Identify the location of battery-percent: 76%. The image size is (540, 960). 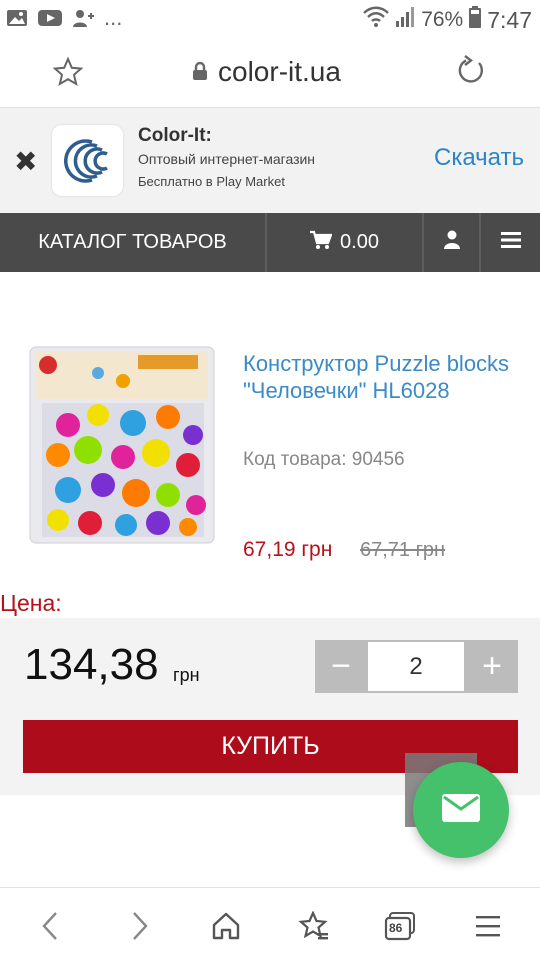
(442, 19).